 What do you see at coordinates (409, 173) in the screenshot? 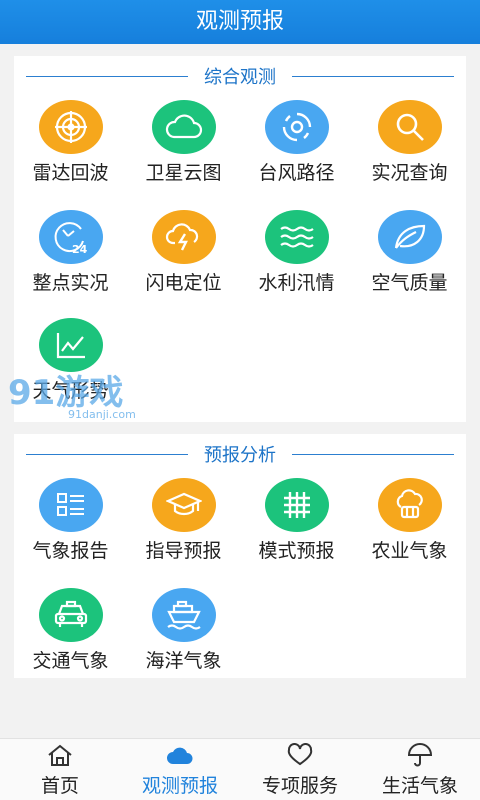
I see `item-label: 实况查询` at bounding box center [409, 173].